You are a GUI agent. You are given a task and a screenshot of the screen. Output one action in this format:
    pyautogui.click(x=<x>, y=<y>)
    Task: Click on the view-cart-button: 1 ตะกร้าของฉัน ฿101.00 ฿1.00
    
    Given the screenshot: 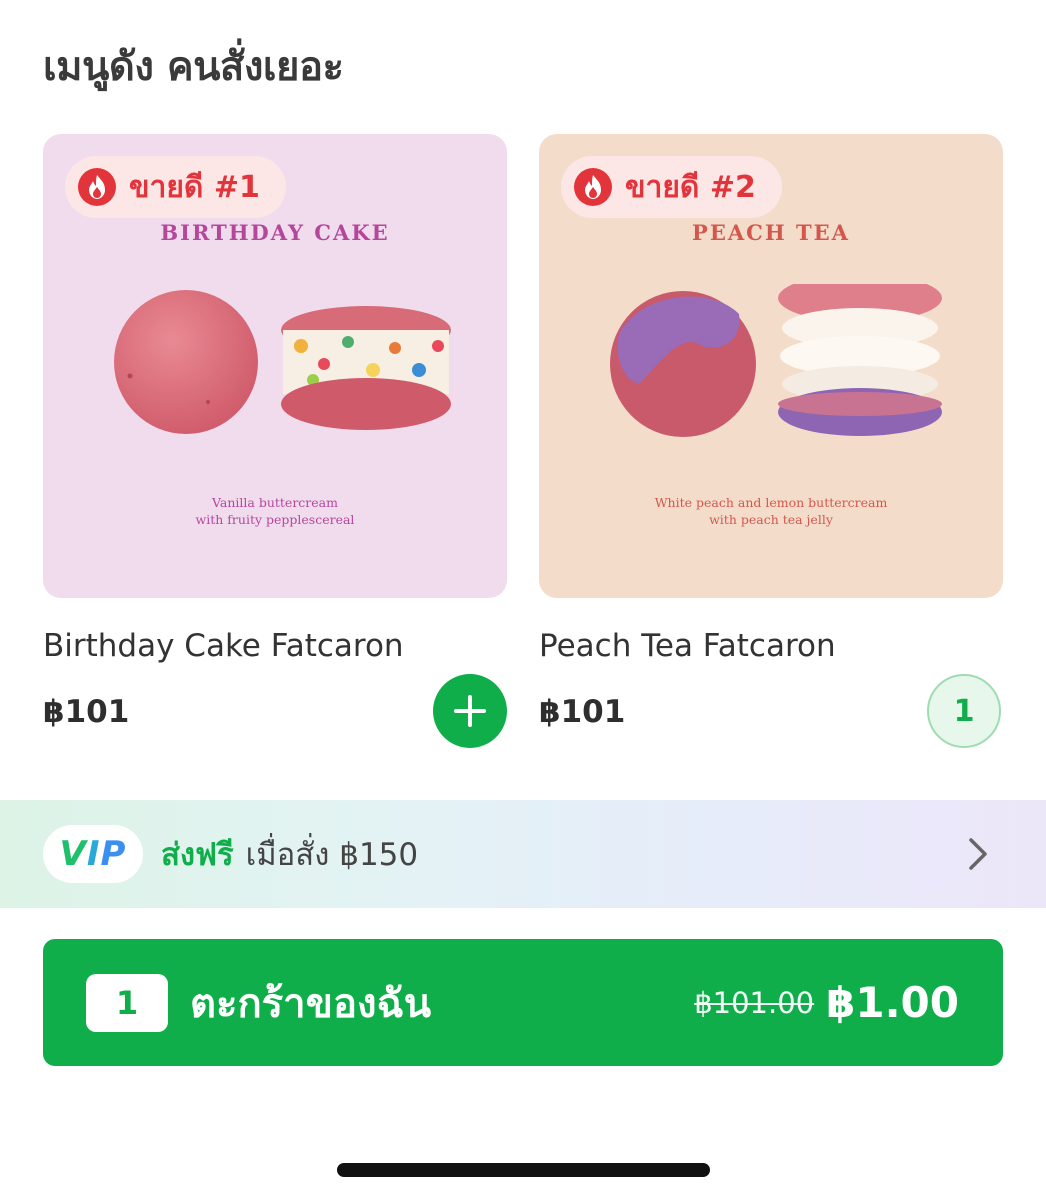 What is the action you would take?
    pyautogui.click(x=523, y=1002)
    